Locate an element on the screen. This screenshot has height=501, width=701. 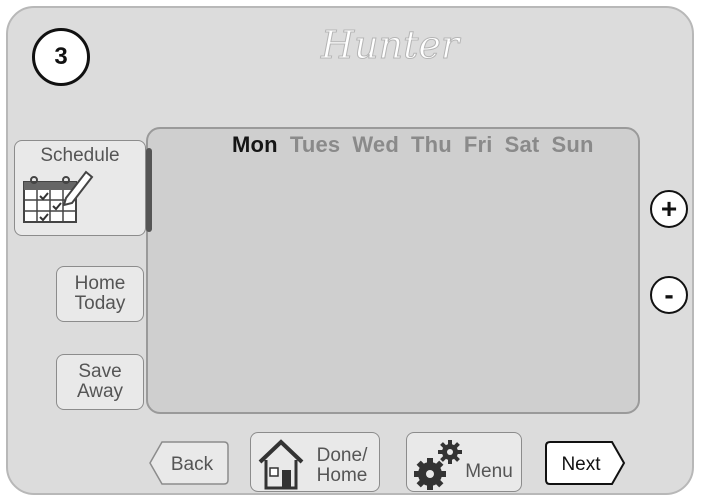
schedule-label: Schedule is located at coordinates (80, 155).